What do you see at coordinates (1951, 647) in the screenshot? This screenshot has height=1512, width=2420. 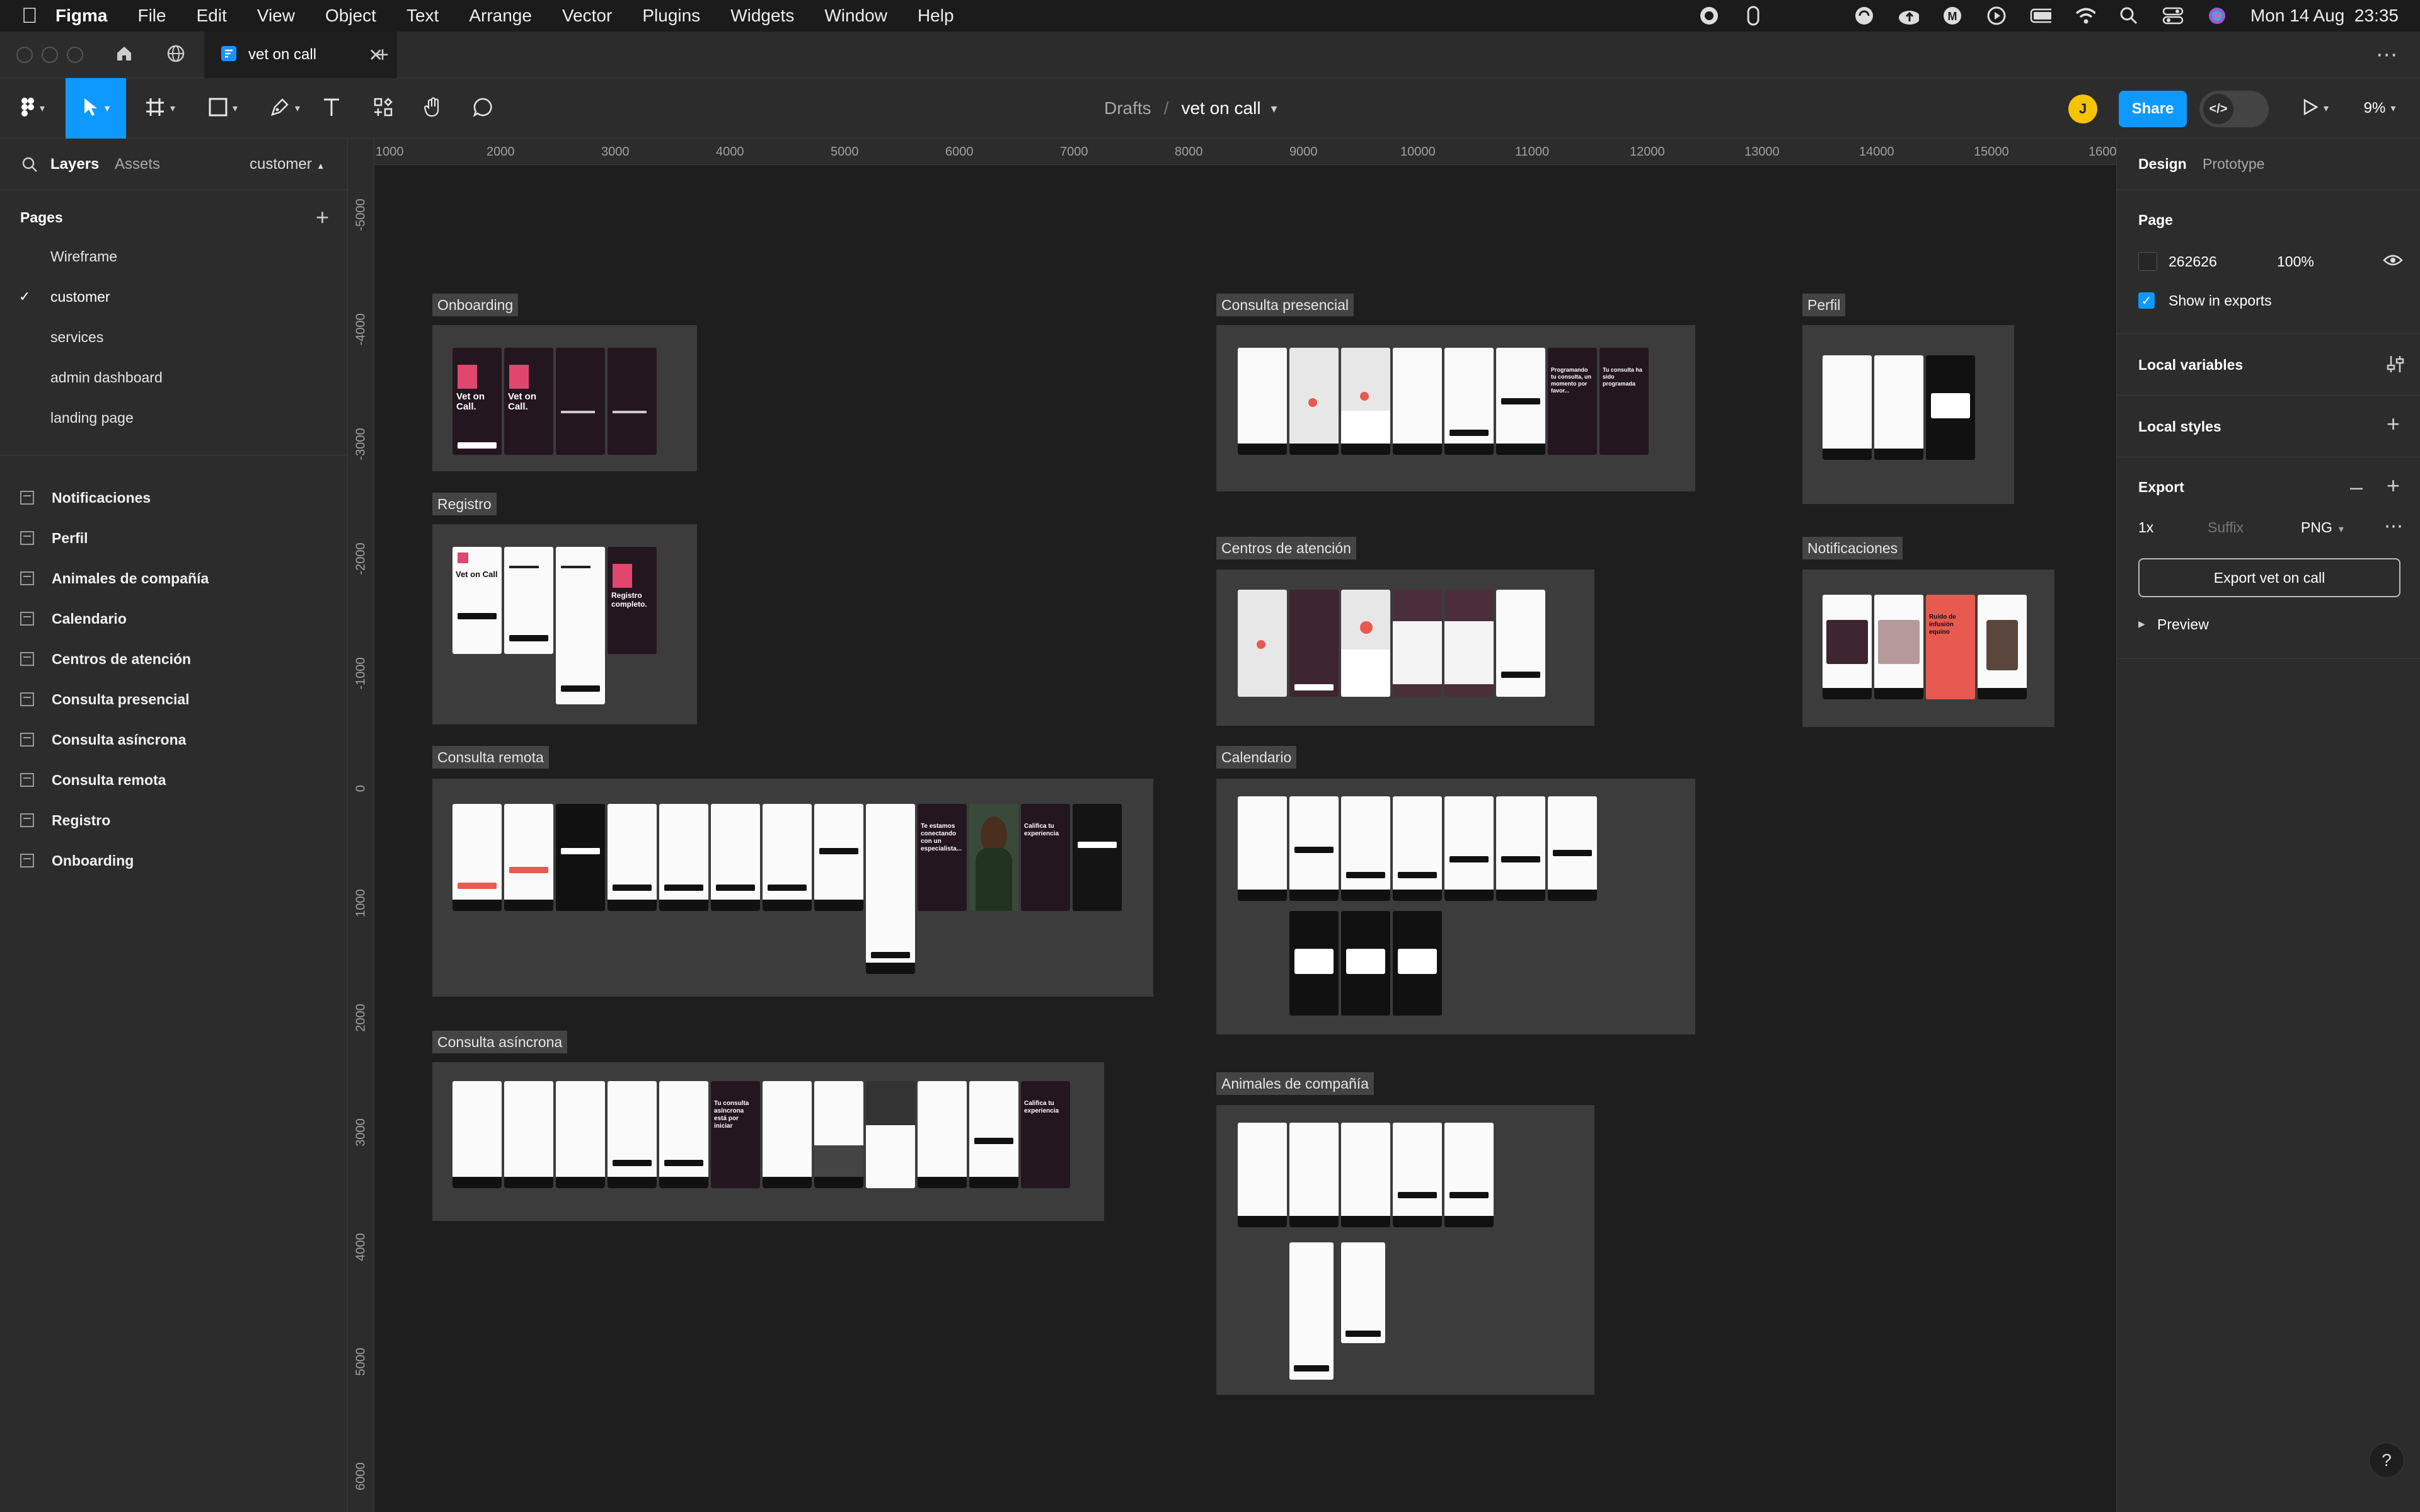 I see `screen-frame: Ruido de infusión equino` at bounding box center [1951, 647].